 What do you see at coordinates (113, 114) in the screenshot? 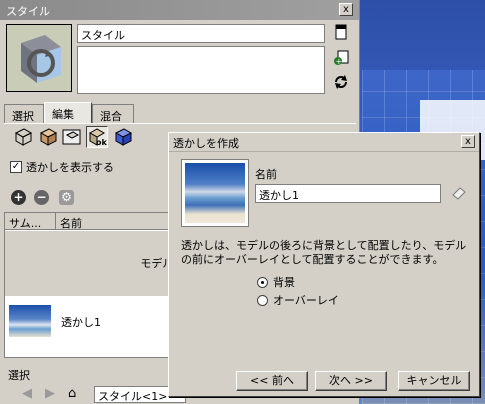
I see `tab-mix: 混合` at bounding box center [113, 114].